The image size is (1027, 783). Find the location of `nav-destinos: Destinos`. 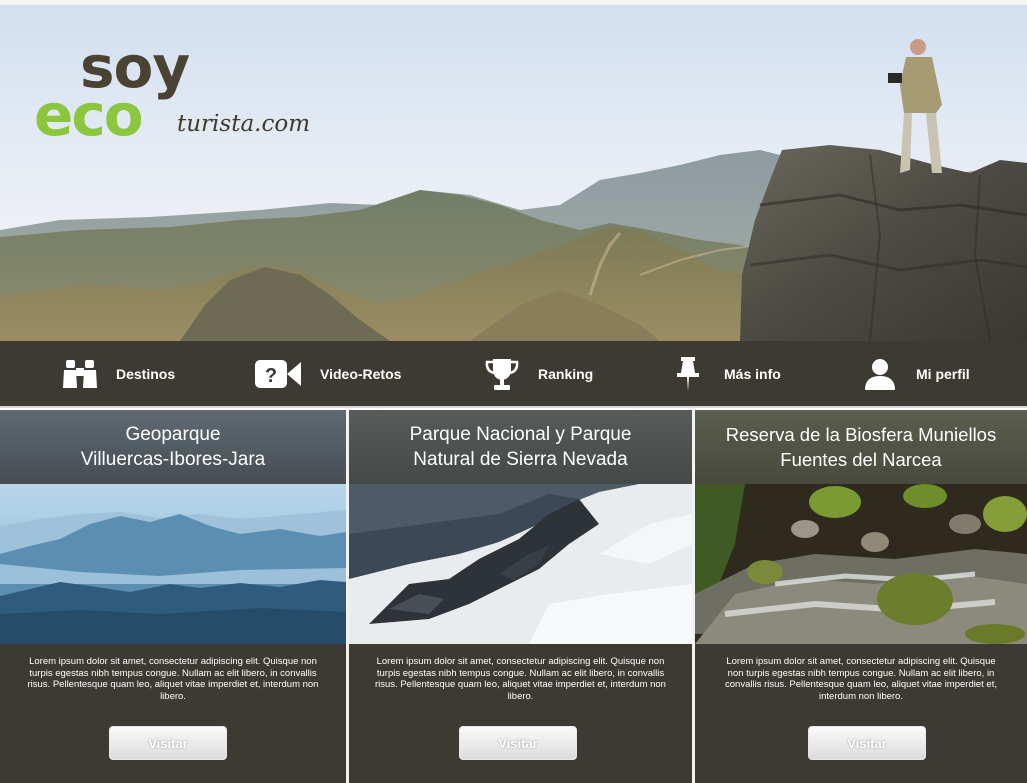

nav-destinos: Destinos is located at coordinates (118, 373).